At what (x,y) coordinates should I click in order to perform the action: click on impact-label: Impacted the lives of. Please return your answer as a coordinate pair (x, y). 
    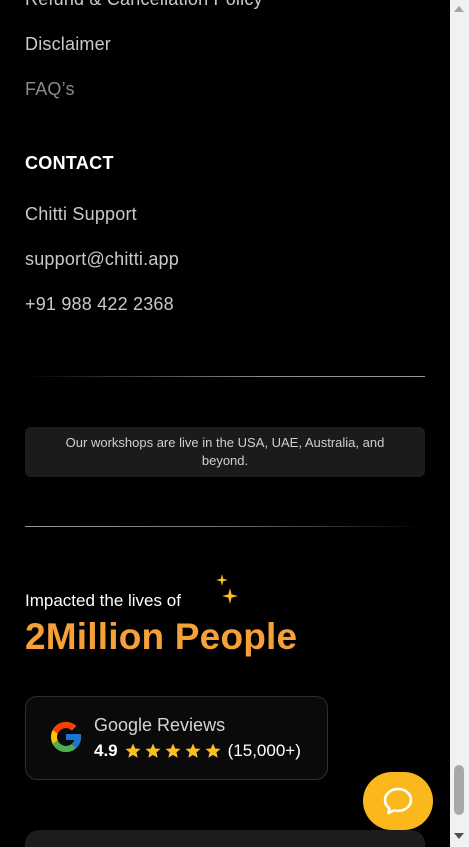
    Looking at the image, I should click on (103, 600).